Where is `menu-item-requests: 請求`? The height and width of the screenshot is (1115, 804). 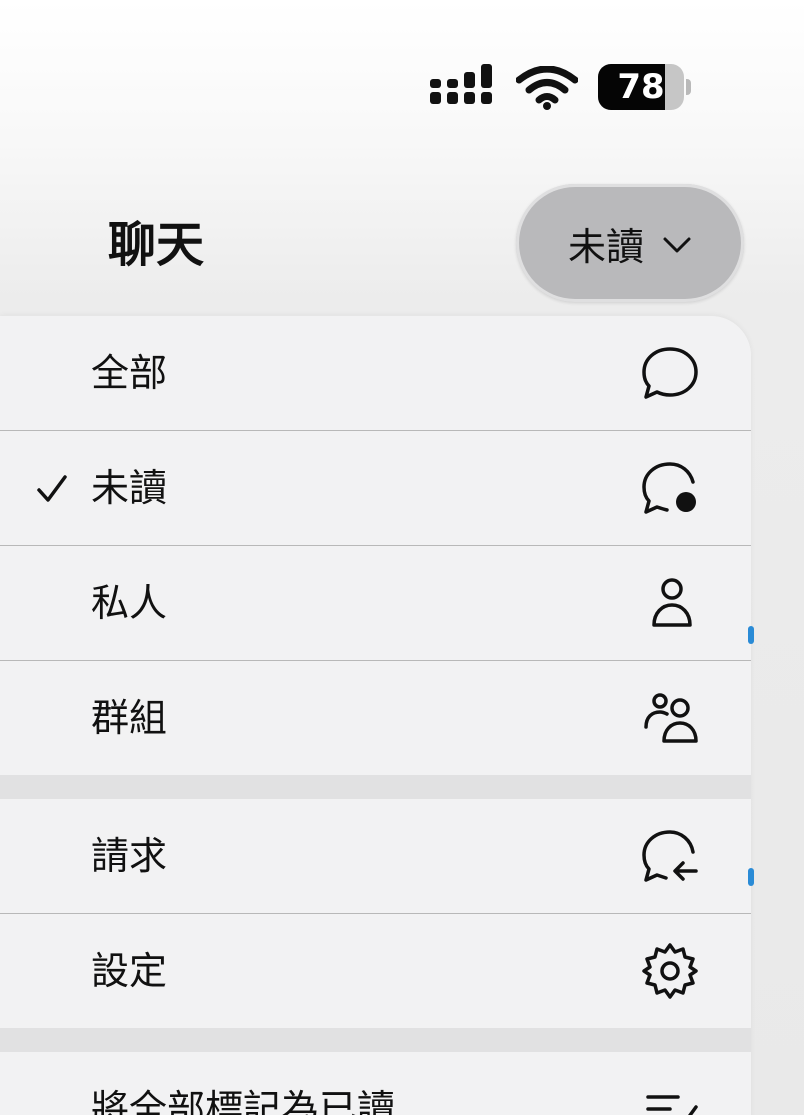 menu-item-requests: 請求 is located at coordinates (375, 856).